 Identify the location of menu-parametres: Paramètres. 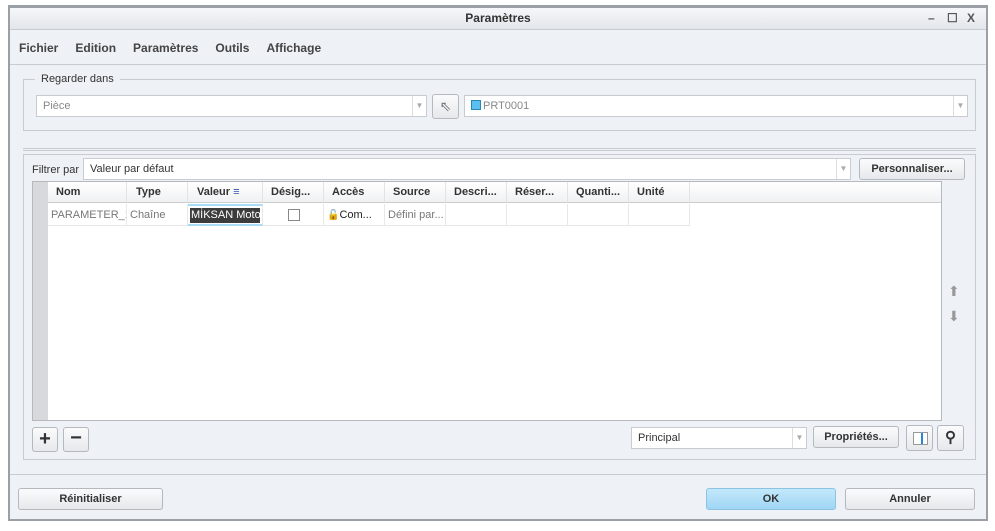
(165, 48).